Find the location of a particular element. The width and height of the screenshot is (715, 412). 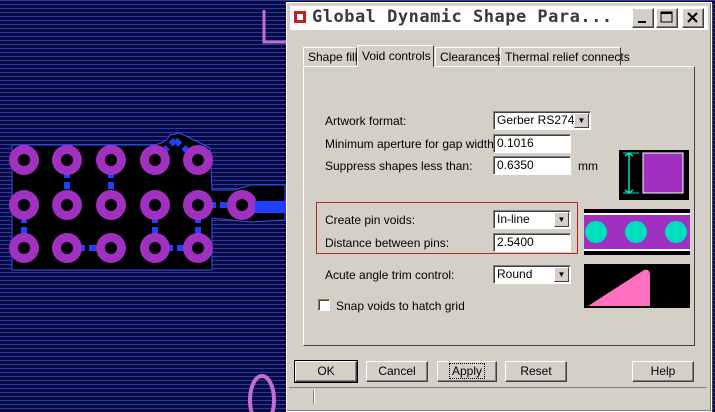

artwork-format-select: Gerber RS274X ▼ is located at coordinates (542, 120).